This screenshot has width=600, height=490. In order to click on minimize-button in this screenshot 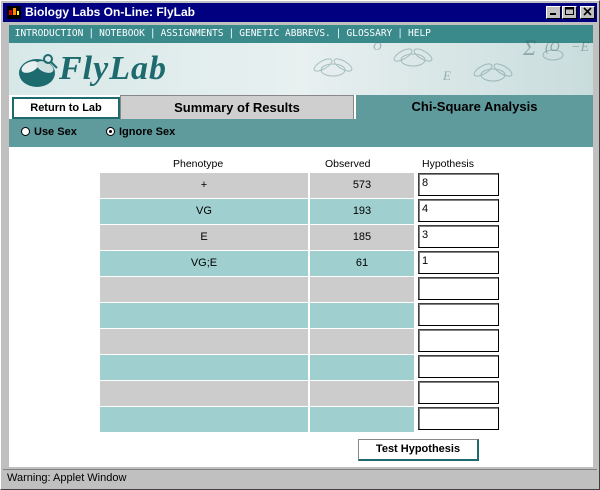, I will do `click(553, 12)`.